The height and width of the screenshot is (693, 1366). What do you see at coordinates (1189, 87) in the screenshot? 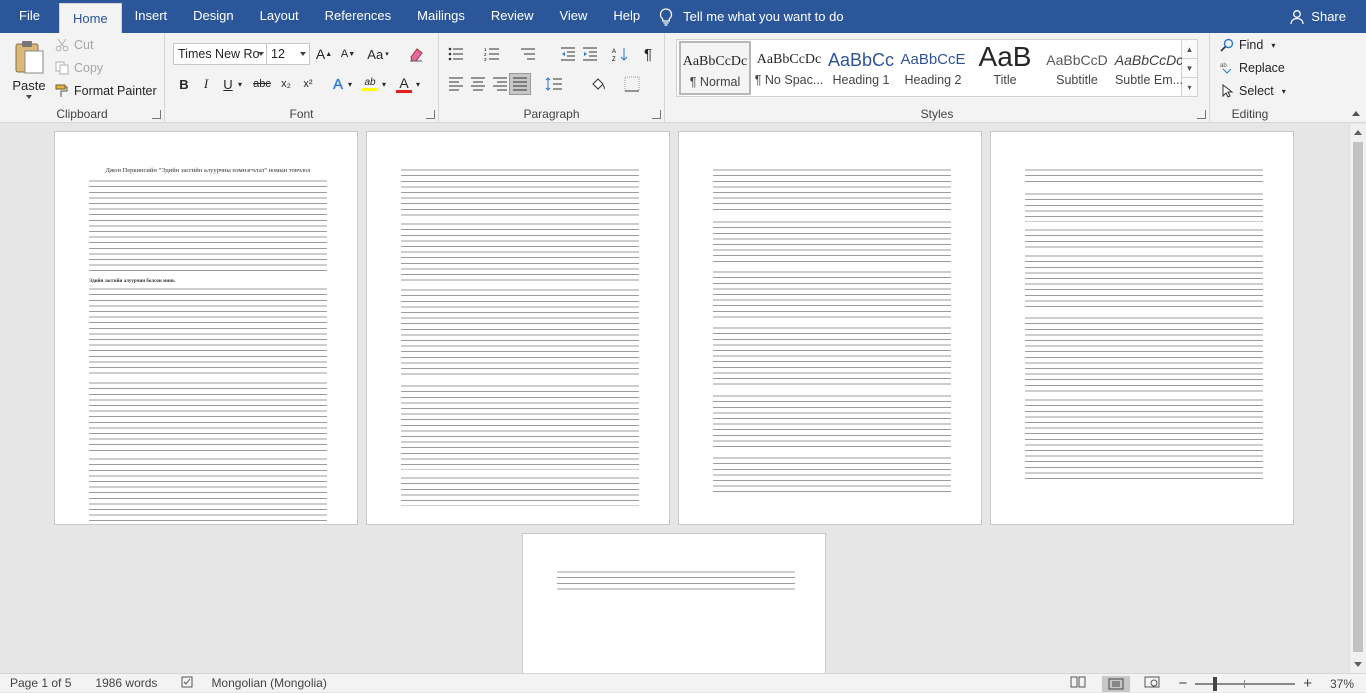
I see `gallery-more: ▾` at bounding box center [1189, 87].